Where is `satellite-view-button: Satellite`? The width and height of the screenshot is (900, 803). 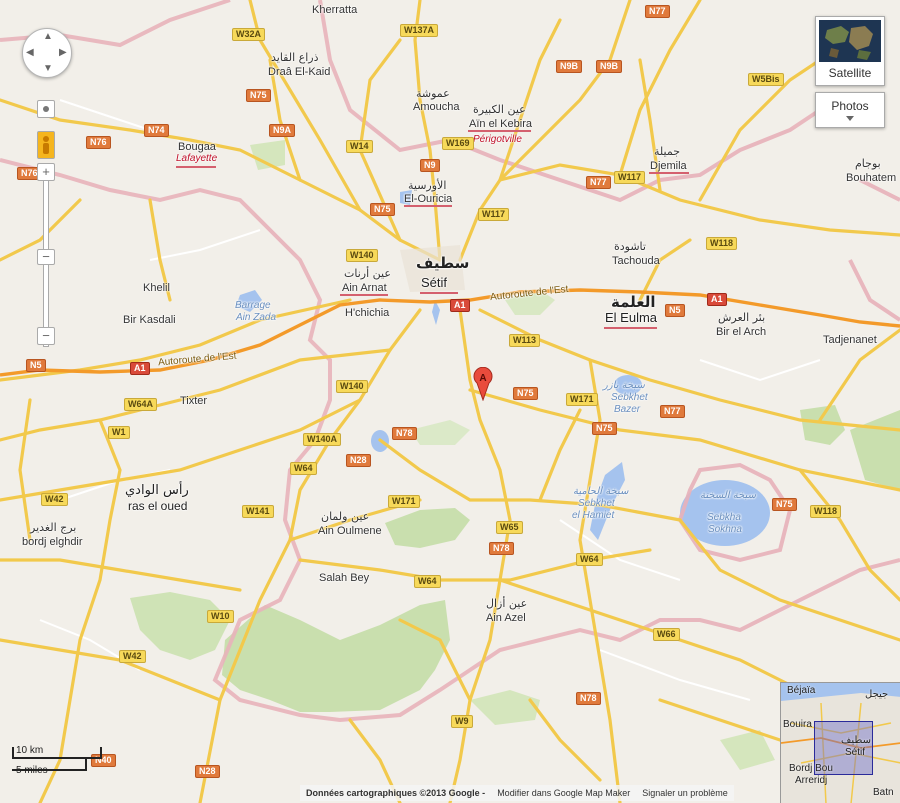
satellite-view-button: Satellite is located at coordinates (850, 51).